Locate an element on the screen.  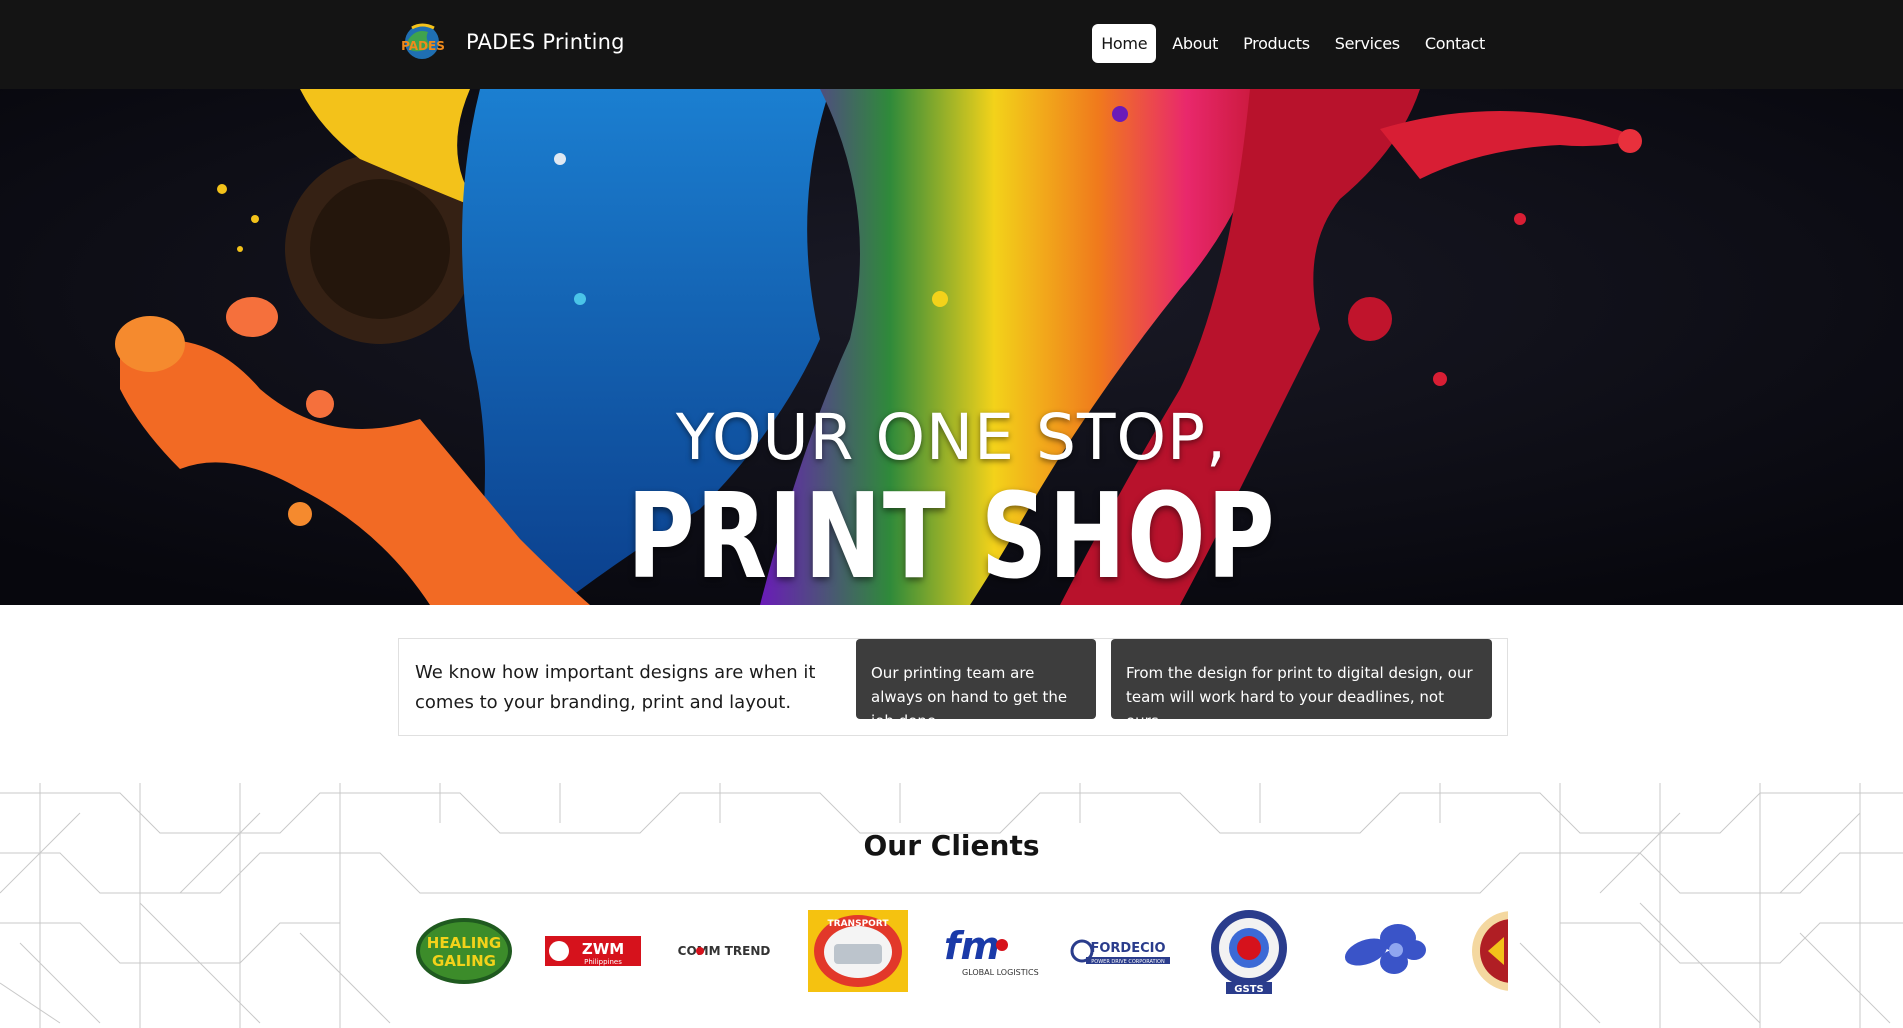
client-logo-fordecio: FORDECIO POWER DRIVE CORPORATION is located at coordinates (1121, 951).